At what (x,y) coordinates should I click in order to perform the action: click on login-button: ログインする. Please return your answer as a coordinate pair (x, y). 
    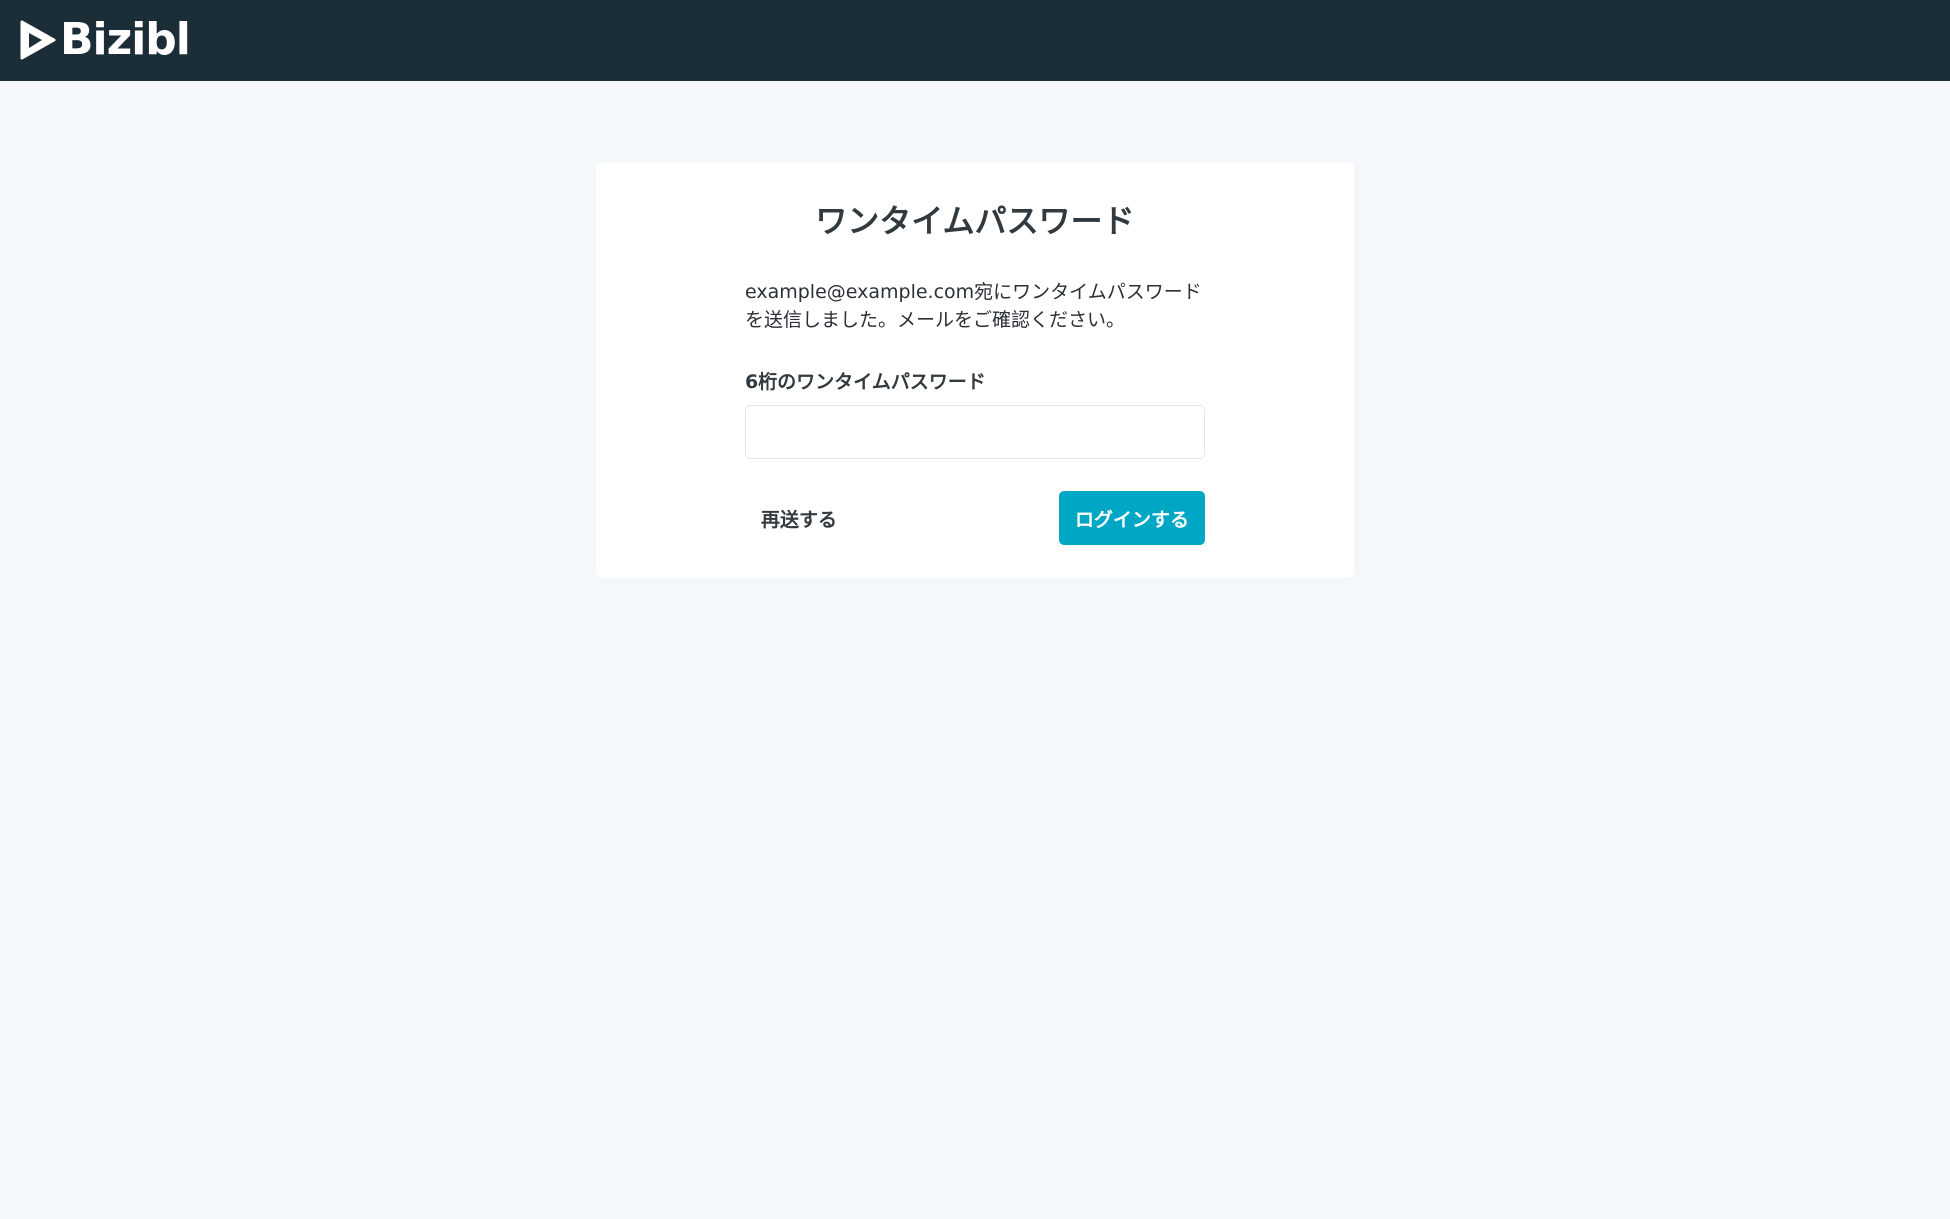
    Looking at the image, I should click on (1132, 518).